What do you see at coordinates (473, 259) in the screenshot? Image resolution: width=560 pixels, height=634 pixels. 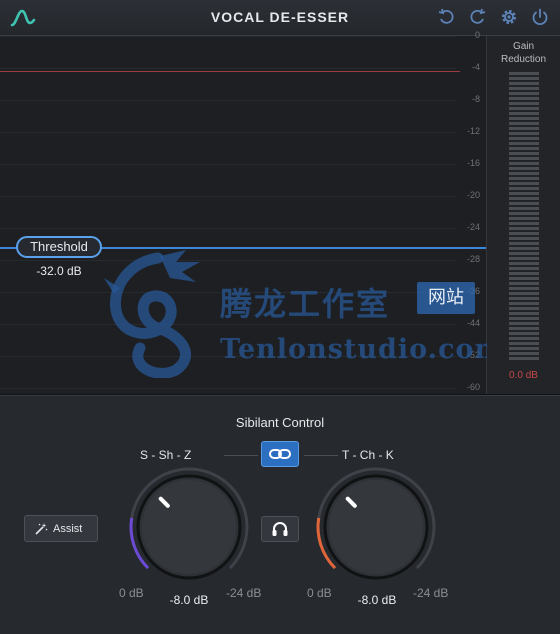 I see `graph-tick-label: -28` at bounding box center [473, 259].